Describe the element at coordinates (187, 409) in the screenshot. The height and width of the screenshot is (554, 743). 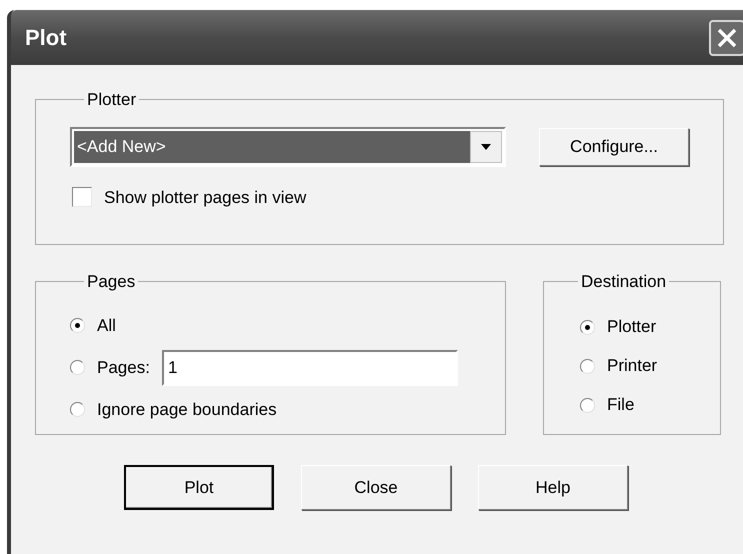
I see `radio-label: Ignore page boundaries` at that location.